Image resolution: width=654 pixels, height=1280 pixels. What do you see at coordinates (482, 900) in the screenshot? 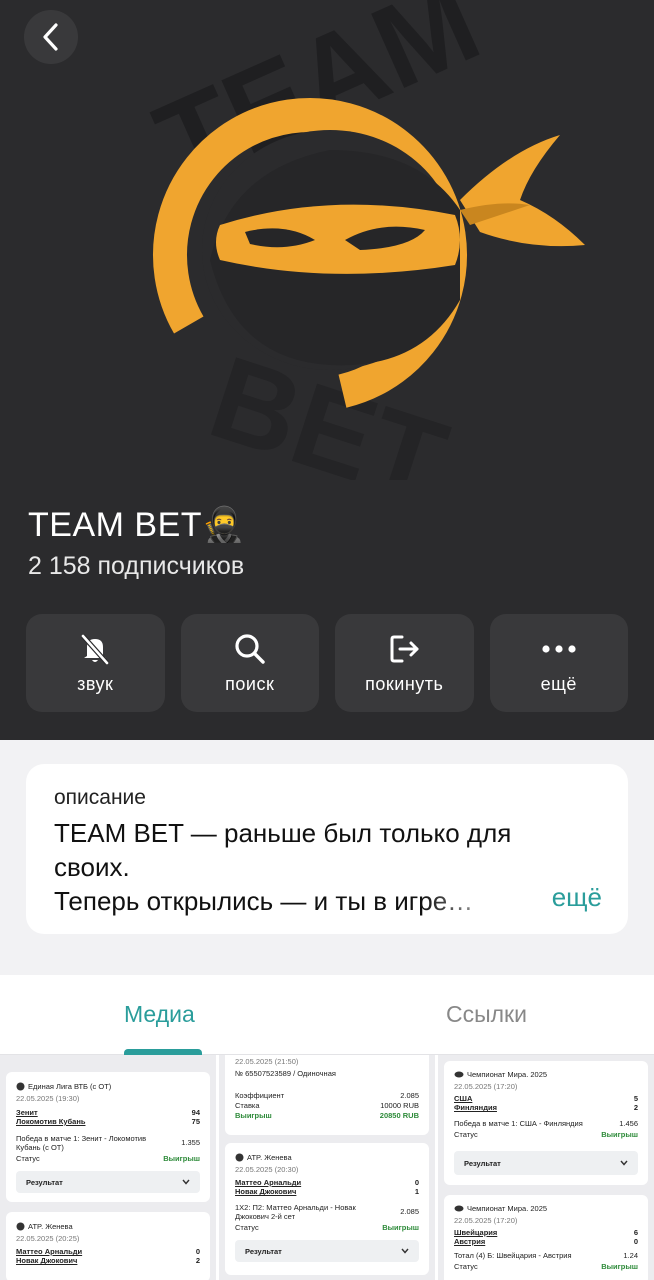
I see `description-fade` at bounding box center [482, 900].